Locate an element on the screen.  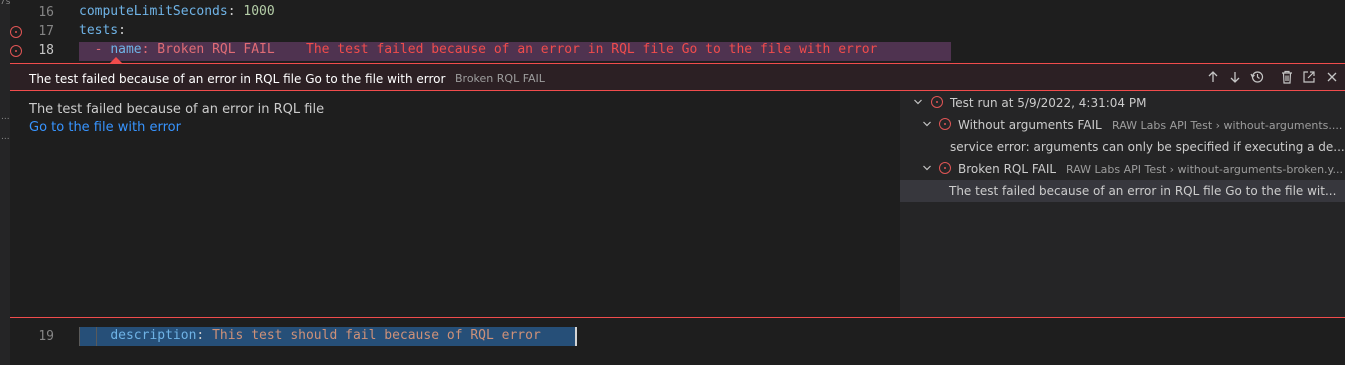
code-line-17: tests: is located at coordinates (102, 30).